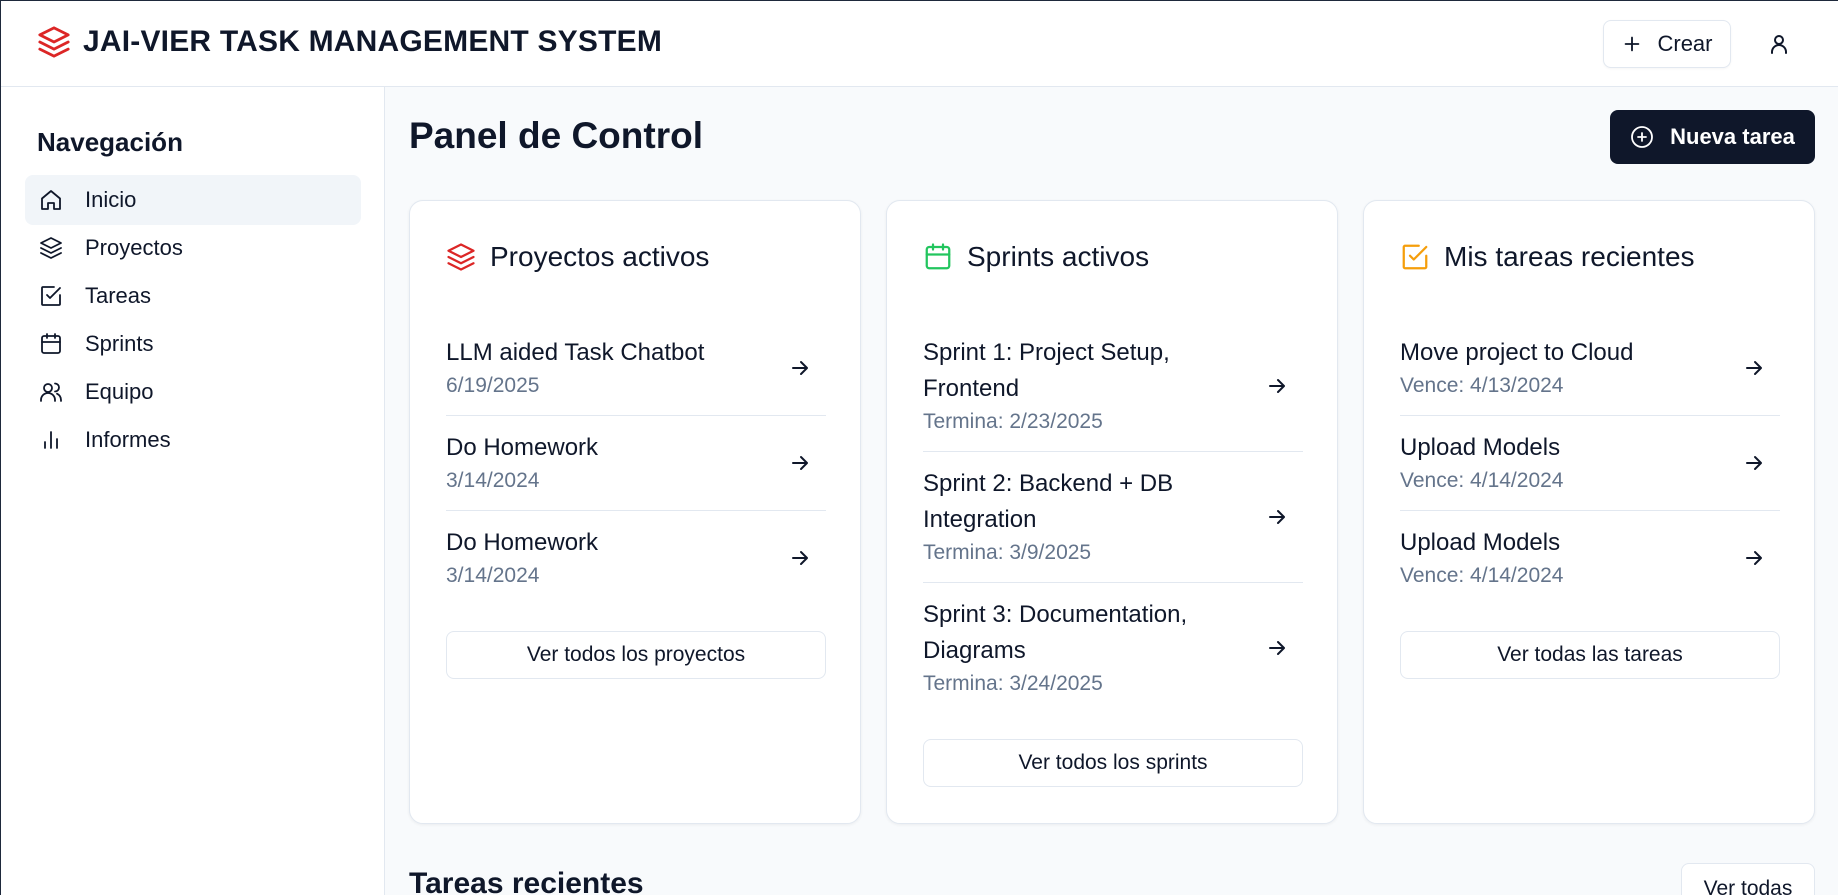 The height and width of the screenshot is (895, 1838). Describe the element at coordinates (1048, 501) in the screenshot. I see `item-title: Sprint 2: Backend + DB Integration` at that location.